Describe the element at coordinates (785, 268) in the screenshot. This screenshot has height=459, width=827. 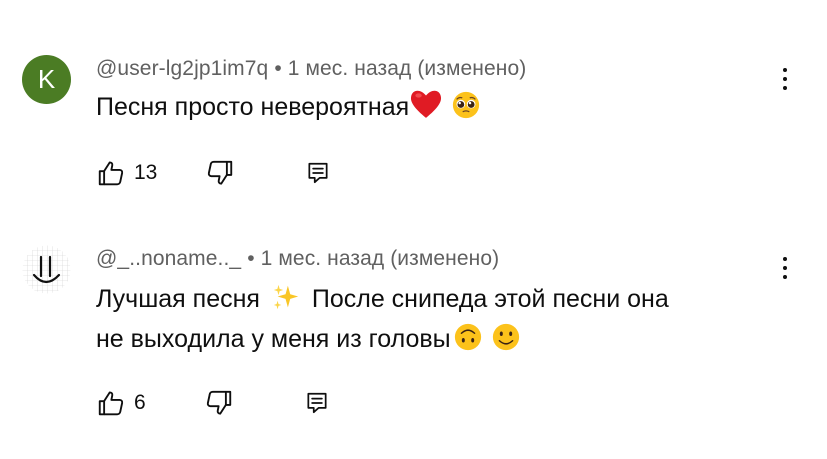
I see `more-options-button` at that location.